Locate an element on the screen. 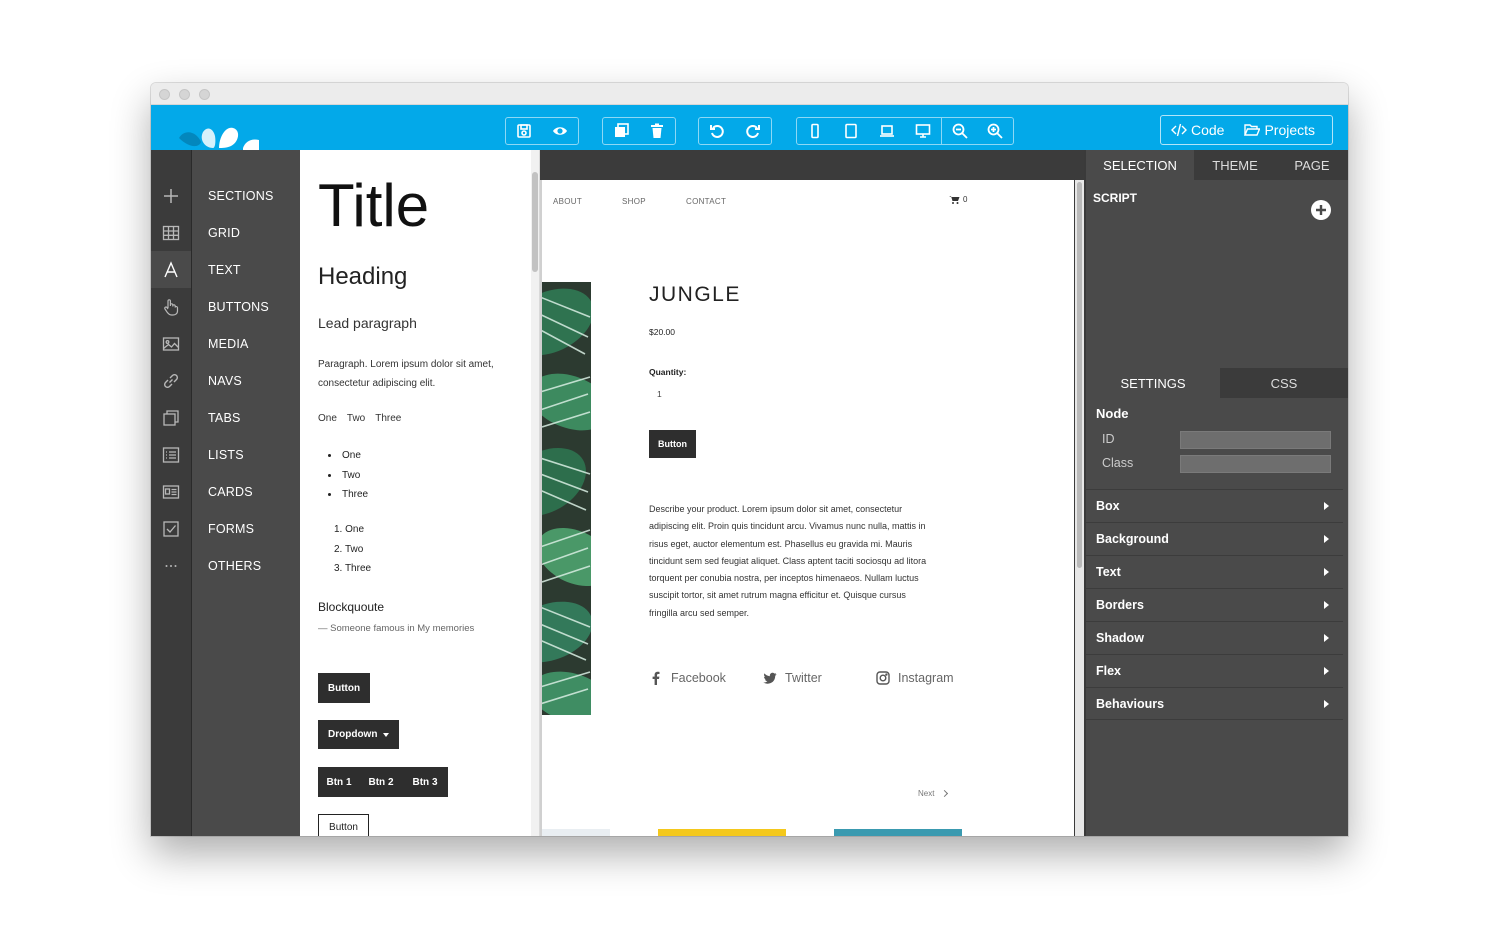  menu-item-cards: CARDS is located at coordinates (230, 492).